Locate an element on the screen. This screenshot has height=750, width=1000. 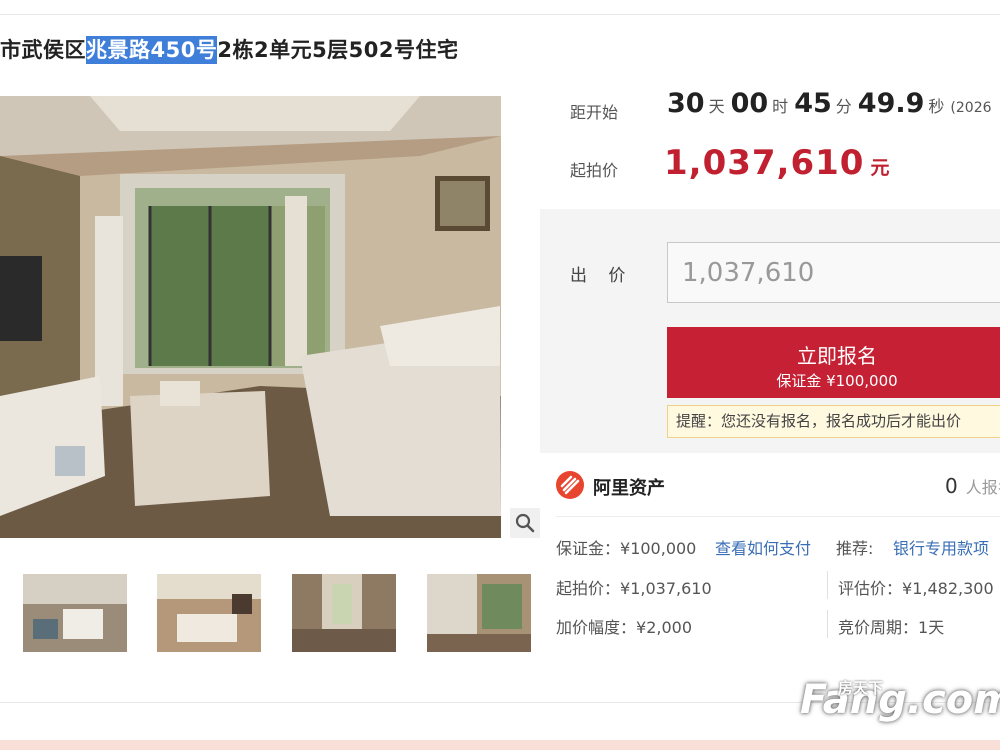
start-price: 1,037,610 元 is located at coordinates (776, 163).